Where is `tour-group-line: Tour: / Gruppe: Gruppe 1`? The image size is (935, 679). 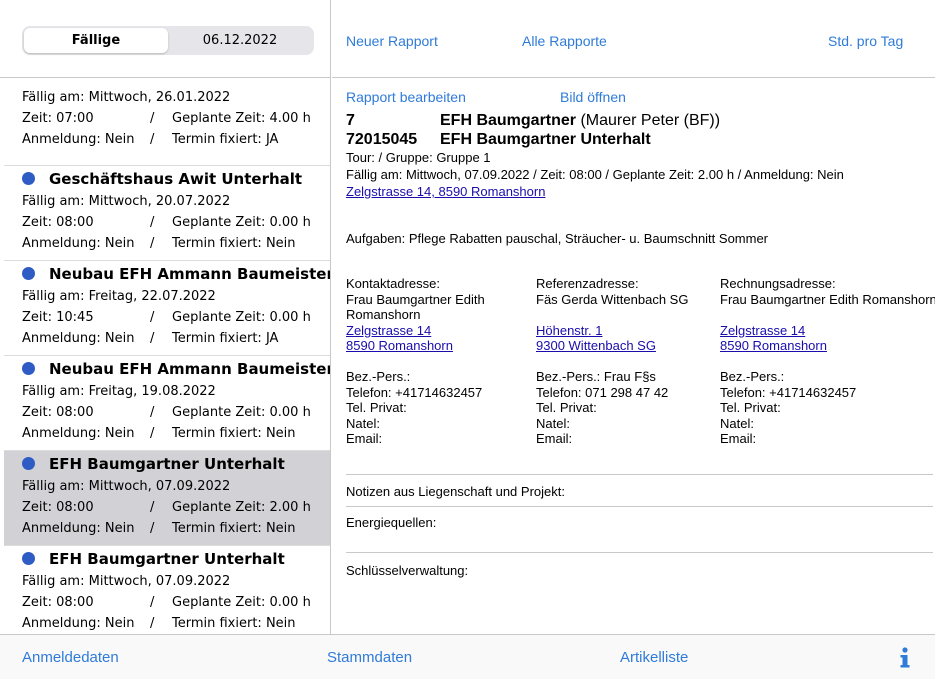
tour-group-line: Tour: / Gruppe: Gruppe 1 is located at coordinates (418, 157).